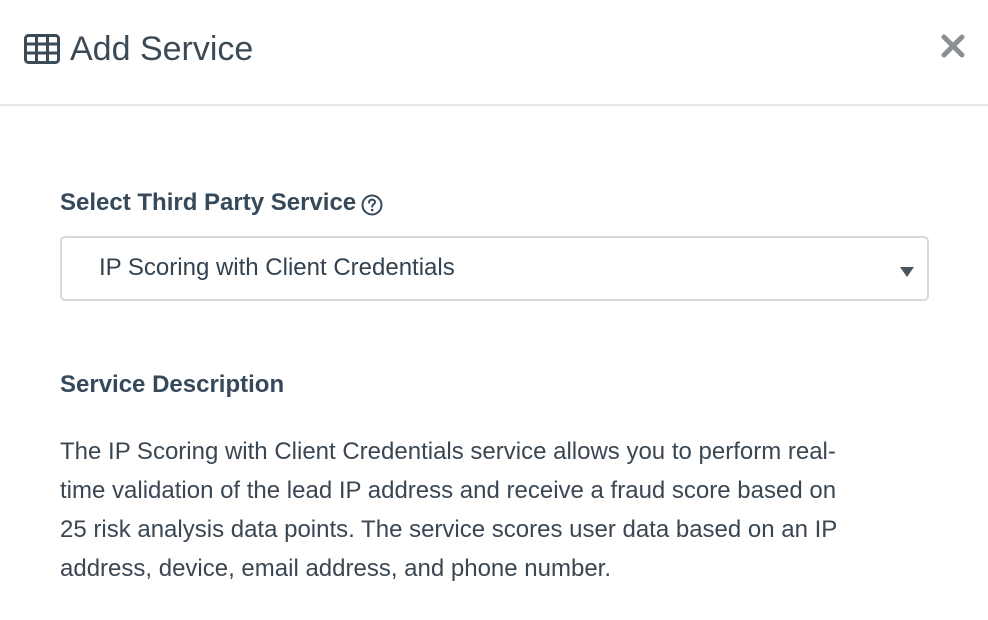  What do you see at coordinates (372, 205) in the screenshot?
I see `question-circle-icon` at bounding box center [372, 205].